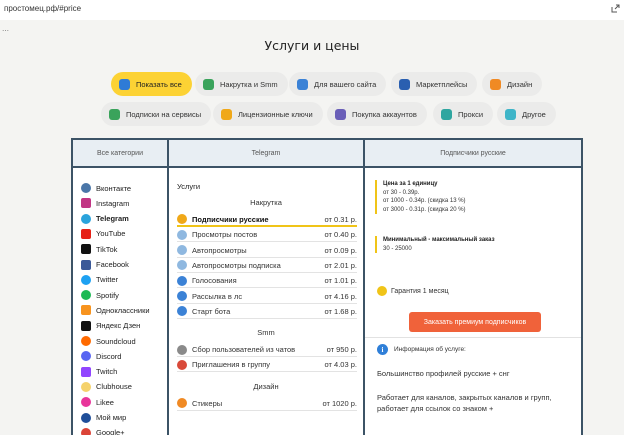 The width and height of the screenshot is (624, 435). What do you see at coordinates (189, 186) in the screenshot?
I see `services-group-label: Услуги` at bounding box center [189, 186].